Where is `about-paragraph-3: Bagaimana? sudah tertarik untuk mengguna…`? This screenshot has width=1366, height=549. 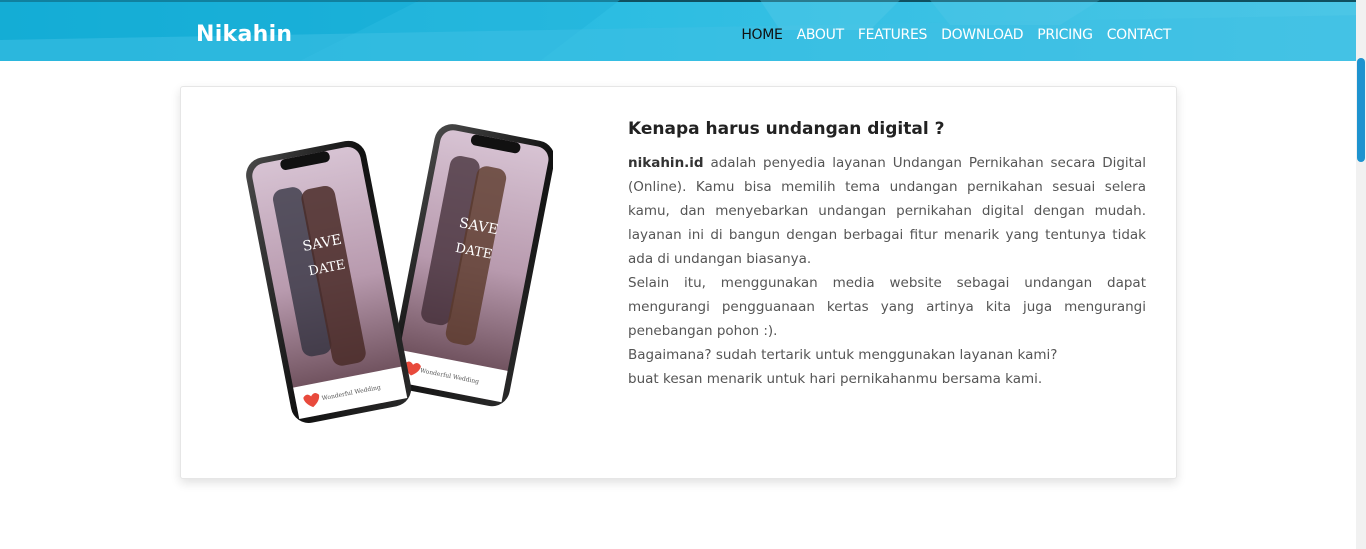
about-paragraph-3: Bagaimana? sudah tertarik untuk mengguna… is located at coordinates (843, 355).